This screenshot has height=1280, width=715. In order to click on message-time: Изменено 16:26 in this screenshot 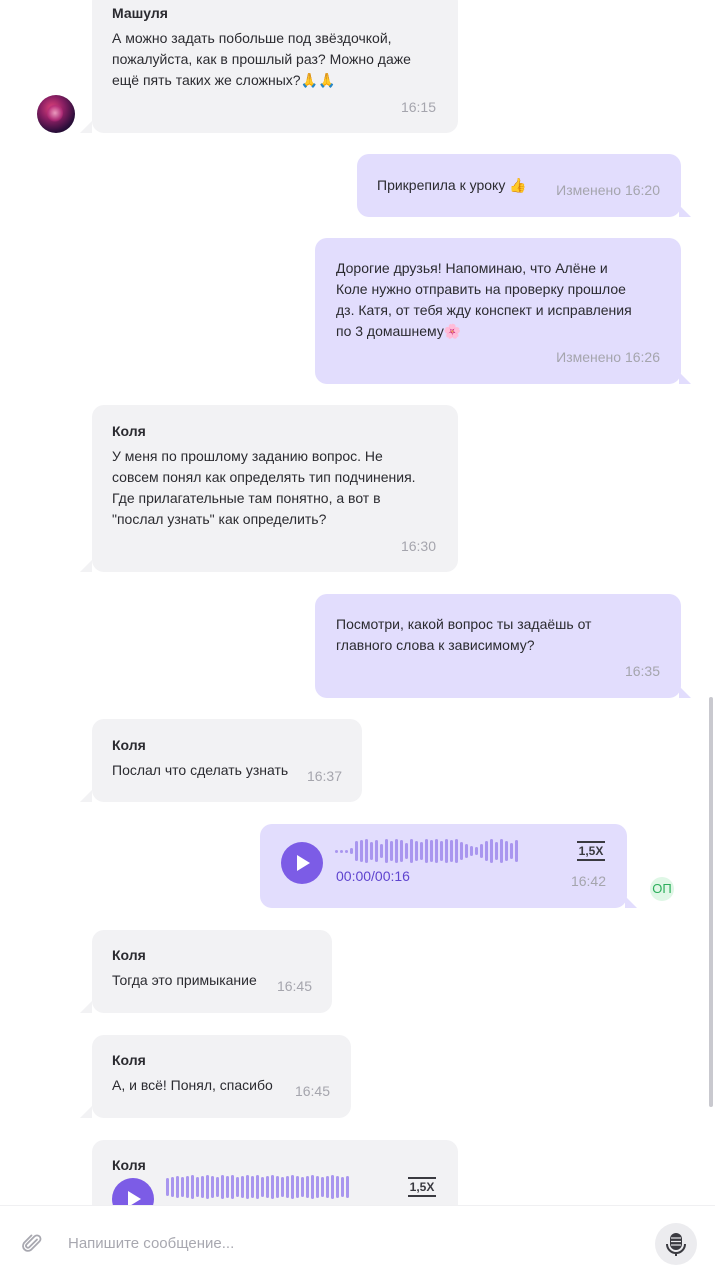, I will do `click(608, 357)`.